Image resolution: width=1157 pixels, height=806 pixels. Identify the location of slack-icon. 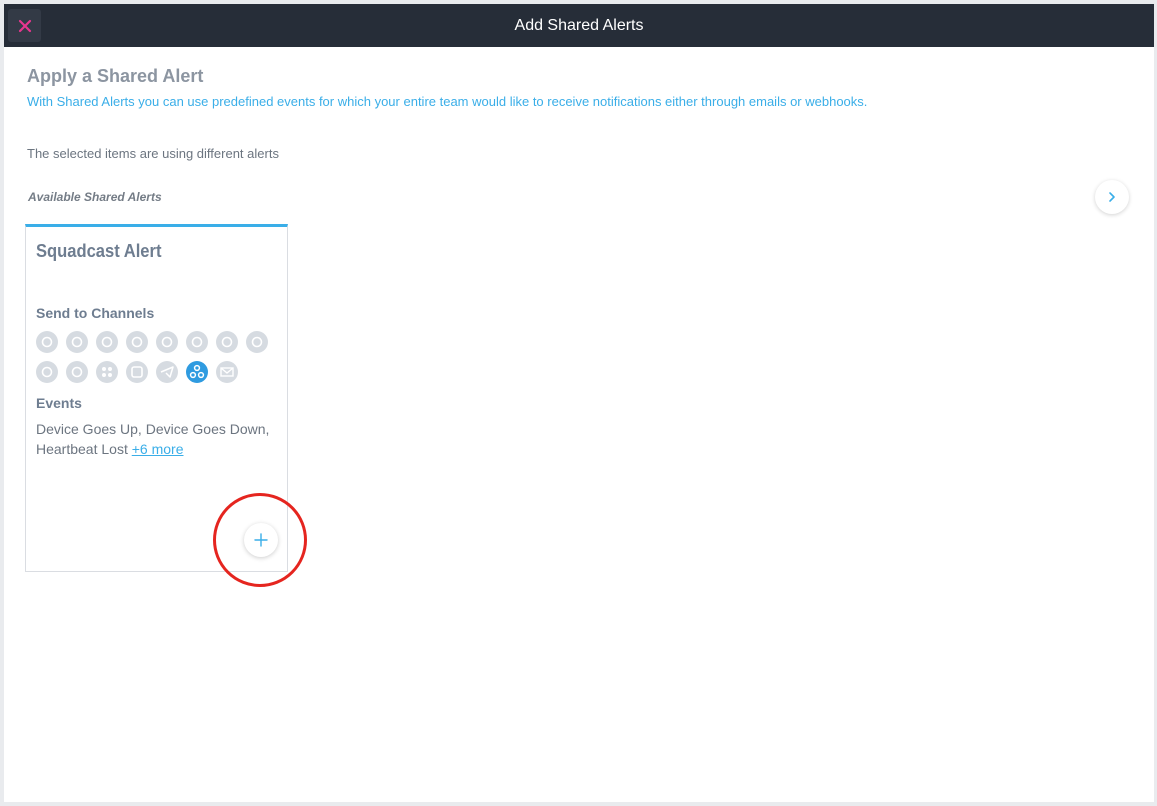
(107, 372).